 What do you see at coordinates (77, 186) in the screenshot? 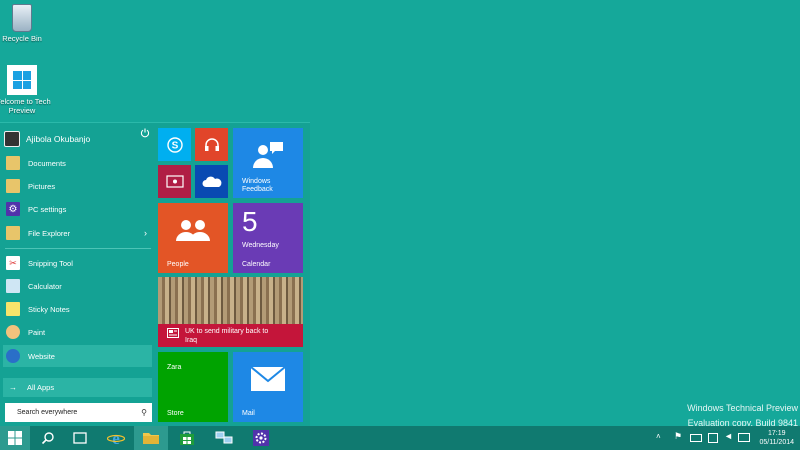
I see `menu-item-pictures: Pictures` at bounding box center [77, 186].